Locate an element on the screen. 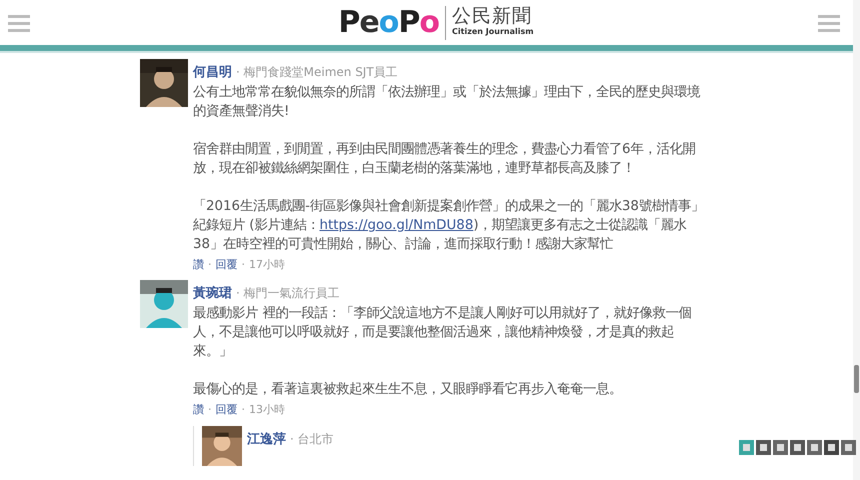 This screenshot has height=480, width=860. comment-text: 「2016生活馬戲團-街區影像與社會創新提案創作營」的成果之一的「麗水38號樹情事」紀錄短片 (影片連結：https://goo.gl/NmDU88)，期望讓更多有志之士從認識「麗水38」在時空裡的可貴性開始，關心、討論，進而採取行動！感謝大家幫忙 is located at coordinates (449, 226).